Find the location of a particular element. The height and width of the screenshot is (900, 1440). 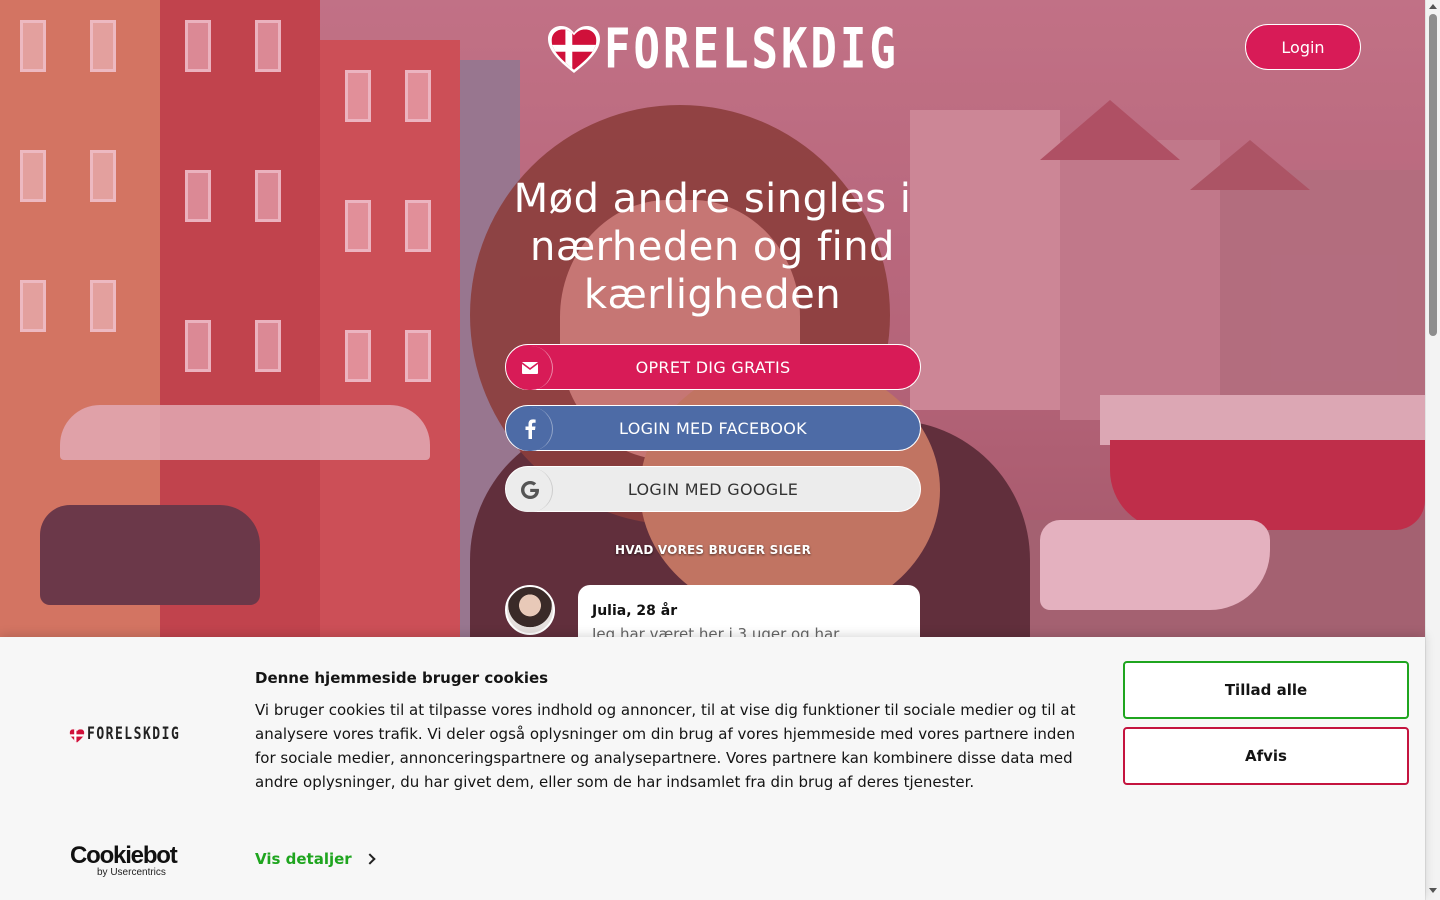

show-details-label: Vis detaljer is located at coordinates (303, 859).